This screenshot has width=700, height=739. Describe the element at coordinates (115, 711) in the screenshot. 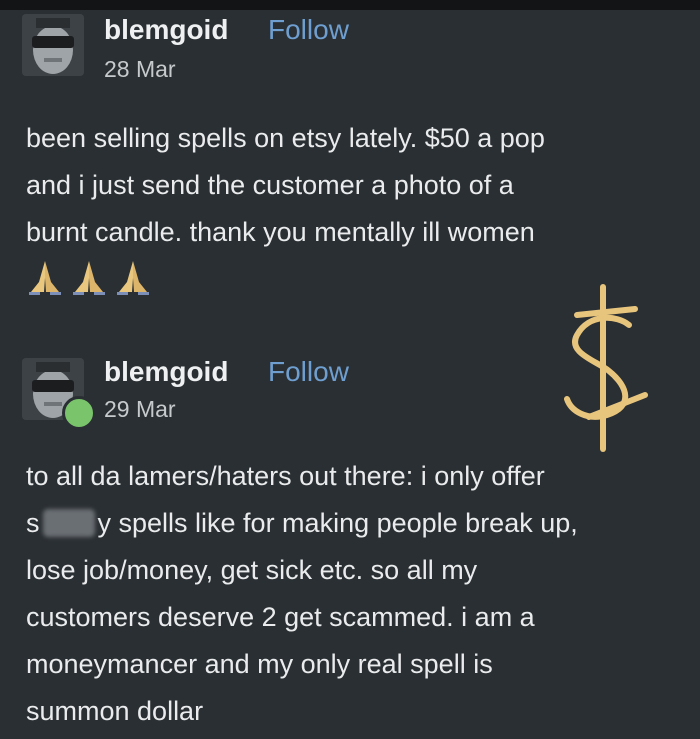

I see `post-text-line: summon dollar` at that location.